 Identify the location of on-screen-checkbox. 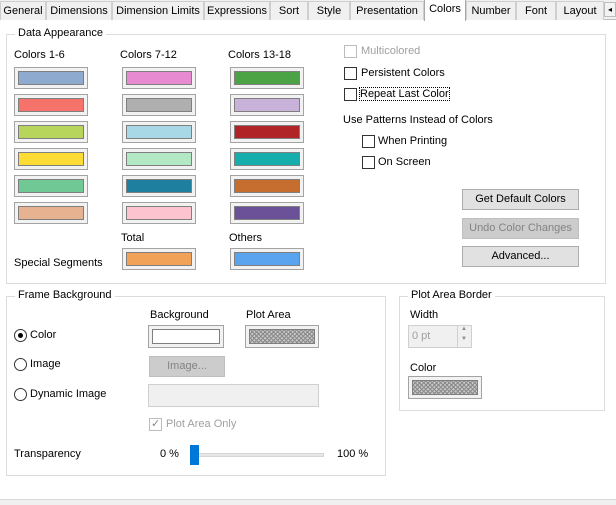
(368, 162).